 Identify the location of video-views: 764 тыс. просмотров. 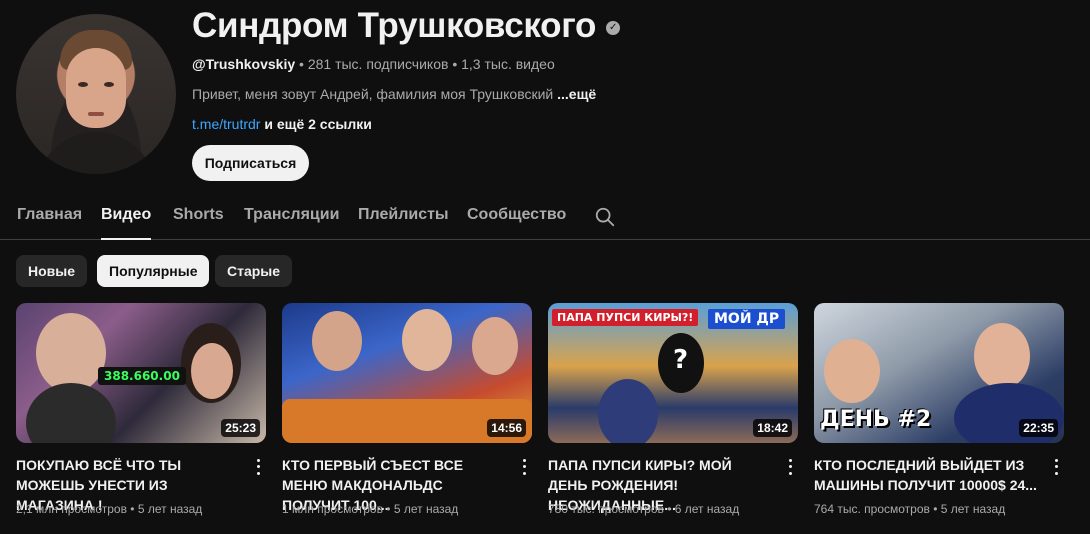
(872, 509).